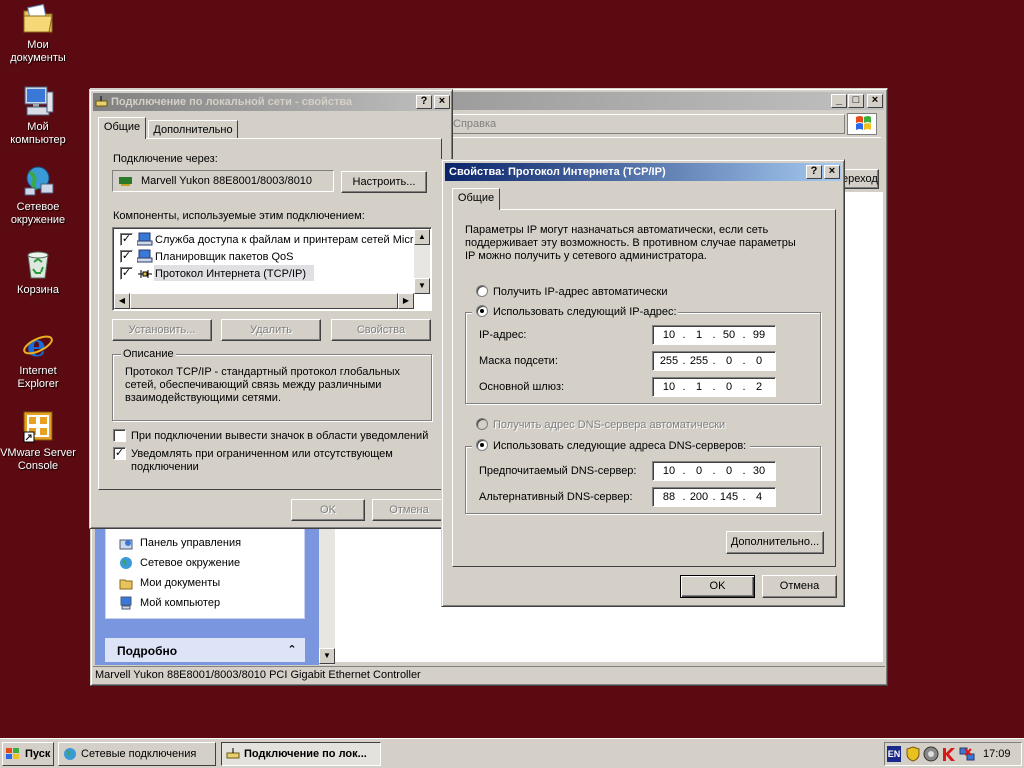 The height and width of the screenshot is (768, 1024). I want to click on start-label: Пуск, so click(38, 754).